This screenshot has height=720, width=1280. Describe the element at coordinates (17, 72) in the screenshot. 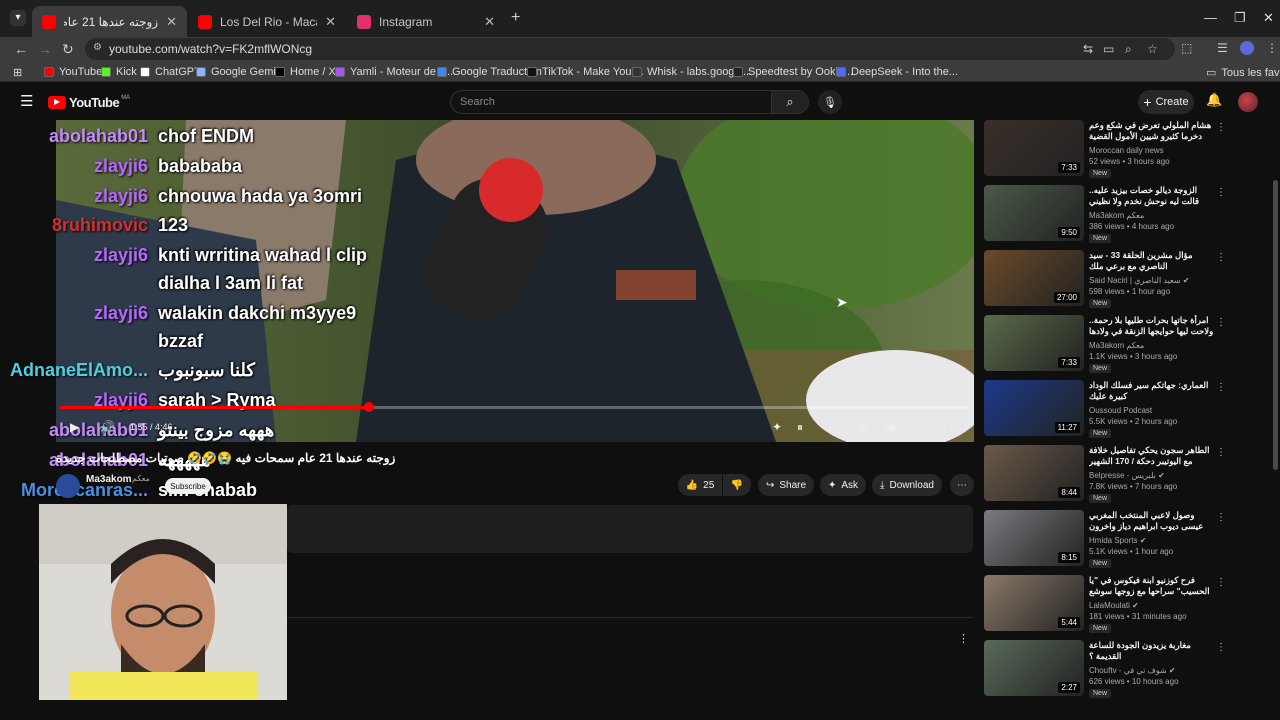

I see `apps-grid-icon: ⊞` at that location.